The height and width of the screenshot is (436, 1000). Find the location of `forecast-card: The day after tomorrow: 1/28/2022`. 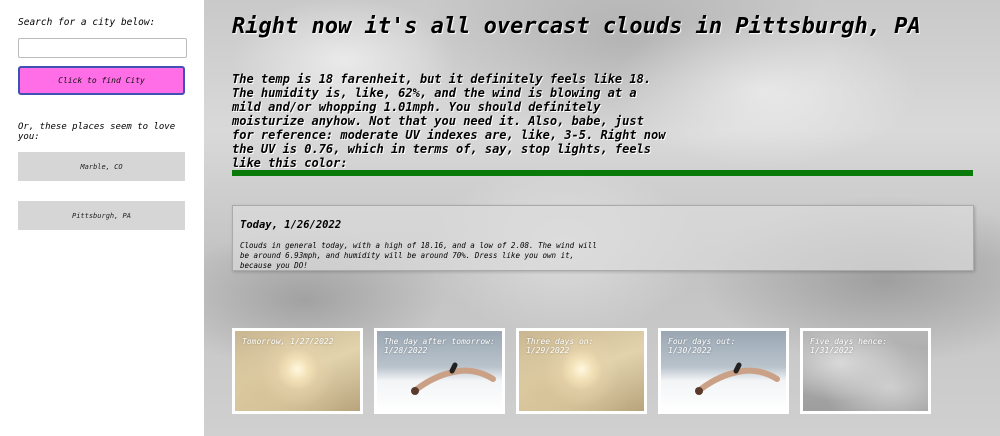

forecast-card: The day after tomorrow: 1/28/2022 is located at coordinates (439, 371).